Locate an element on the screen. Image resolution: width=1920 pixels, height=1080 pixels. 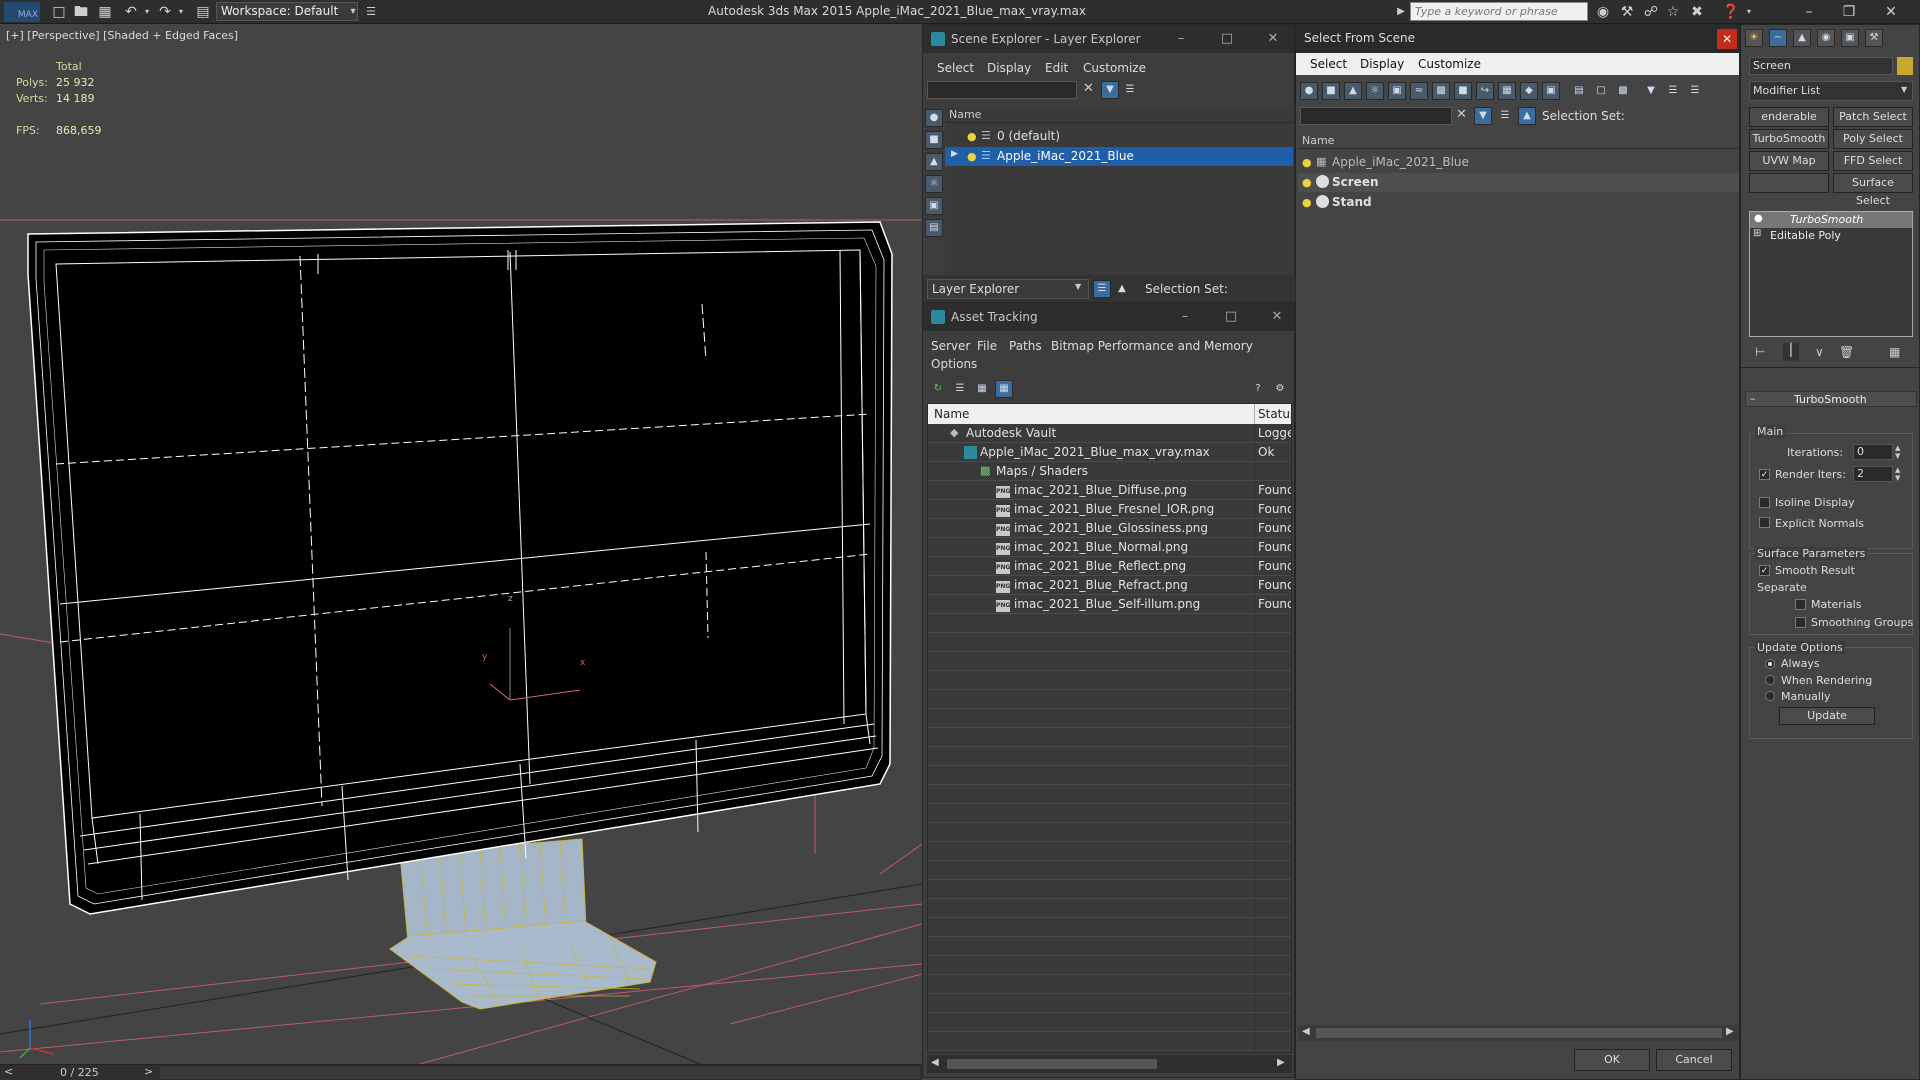
sfs-cameras-icon: ▣ is located at coordinates (1397, 91).